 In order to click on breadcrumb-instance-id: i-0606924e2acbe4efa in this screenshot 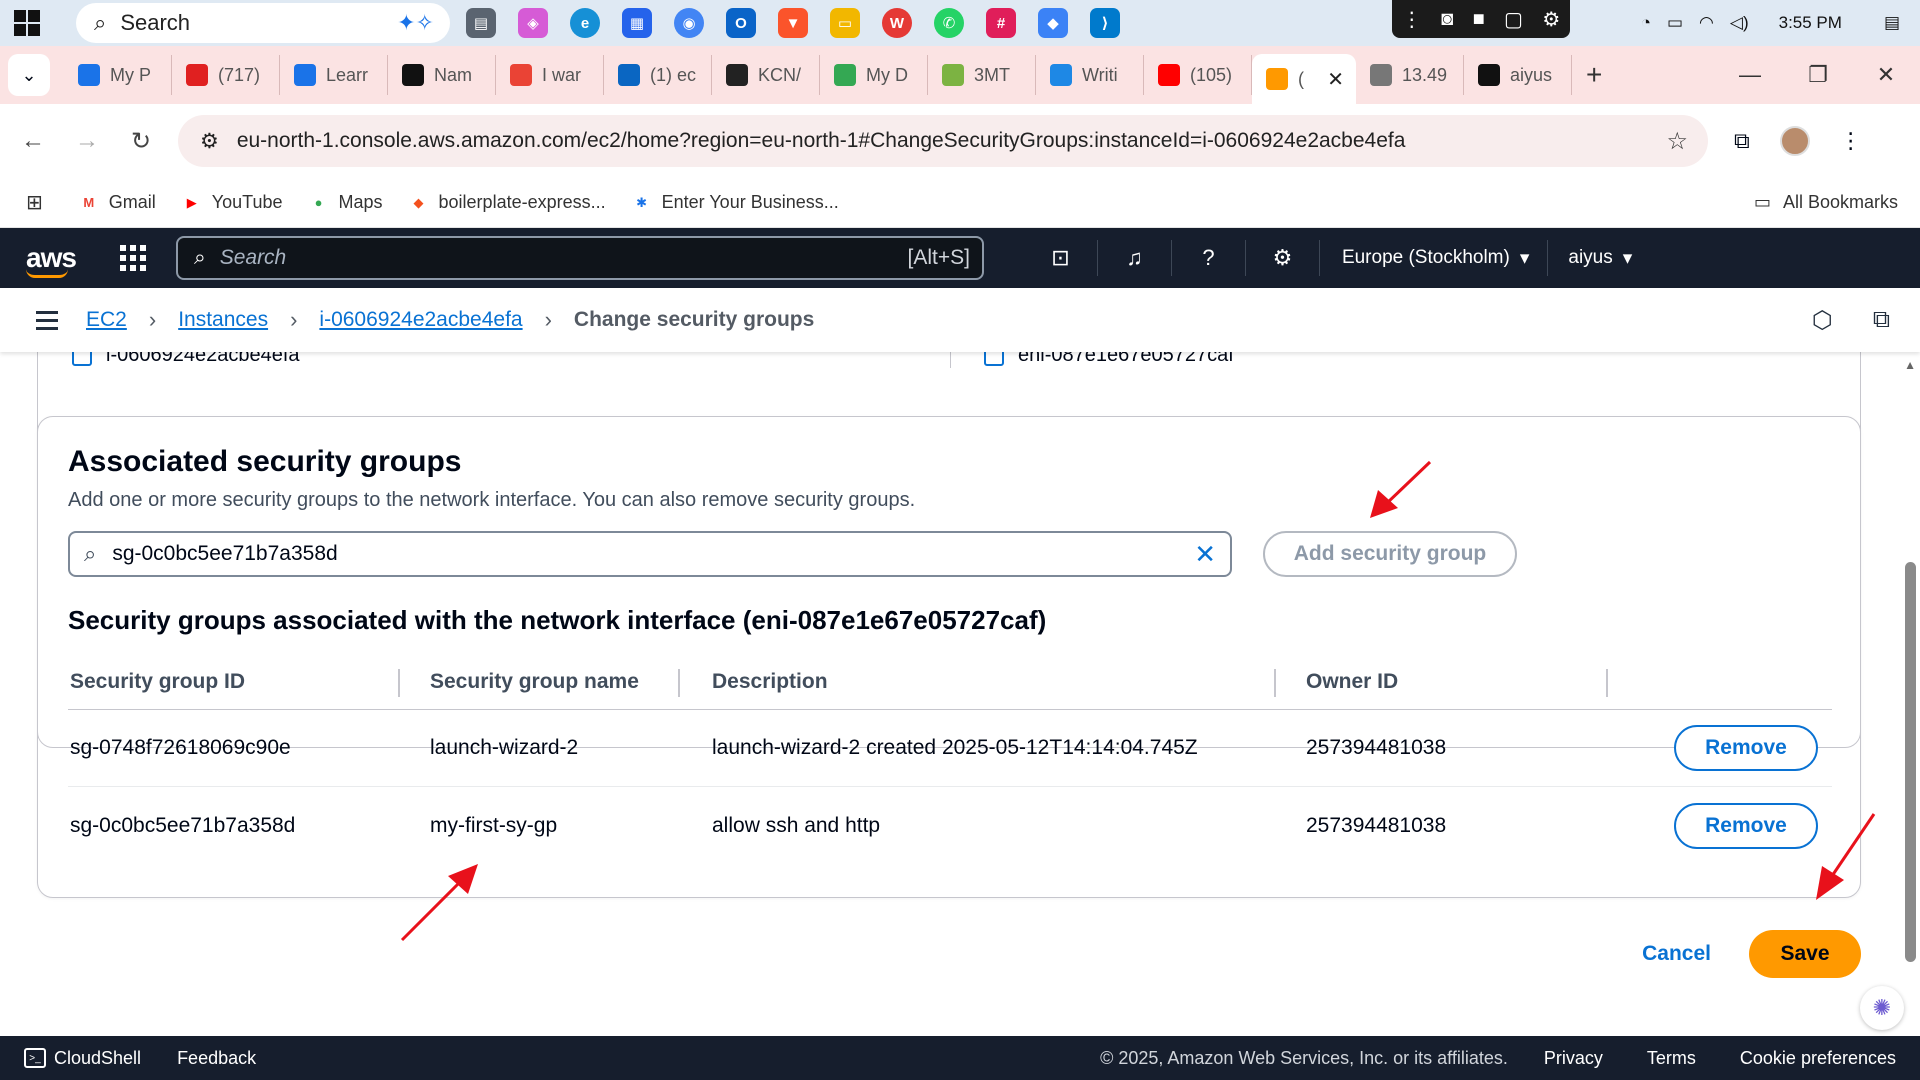, I will do `click(420, 320)`.